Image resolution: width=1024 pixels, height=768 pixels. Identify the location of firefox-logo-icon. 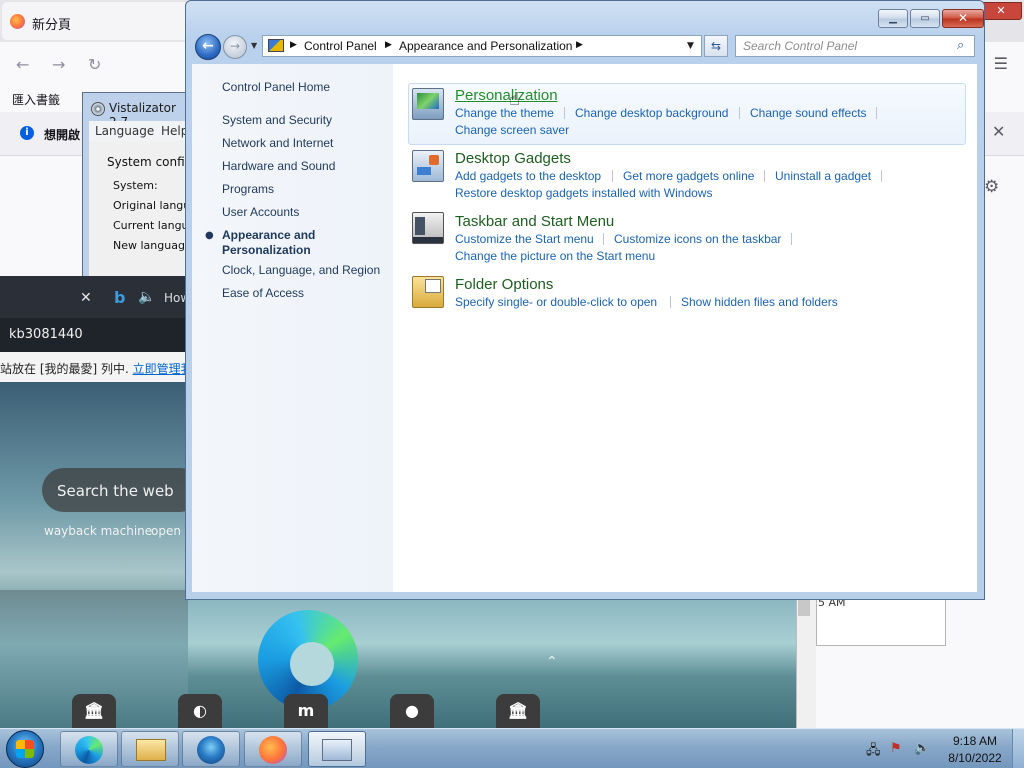
(17, 21).